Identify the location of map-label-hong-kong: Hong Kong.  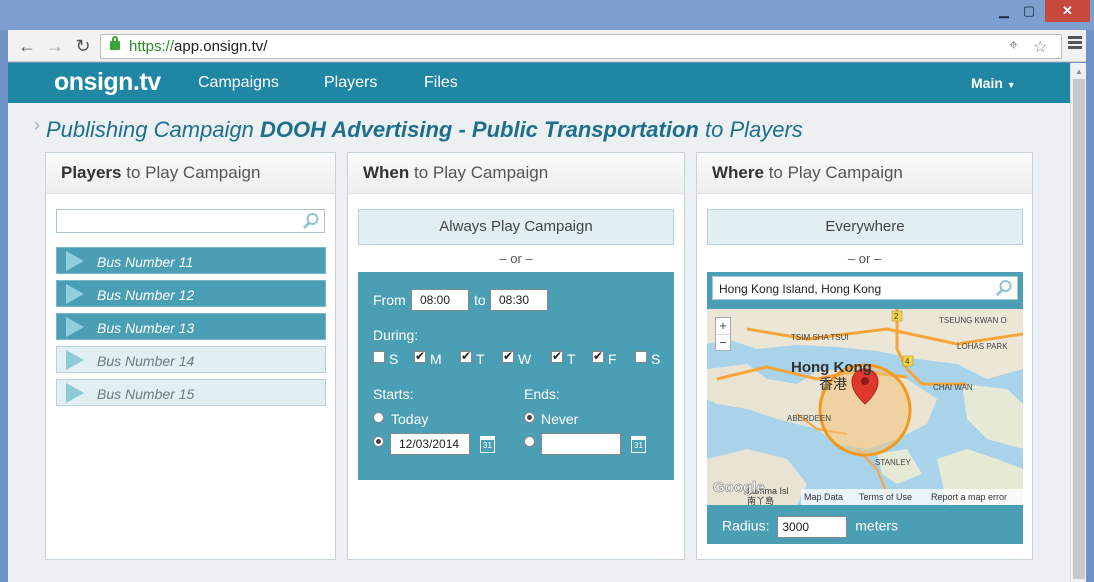
(831, 367).